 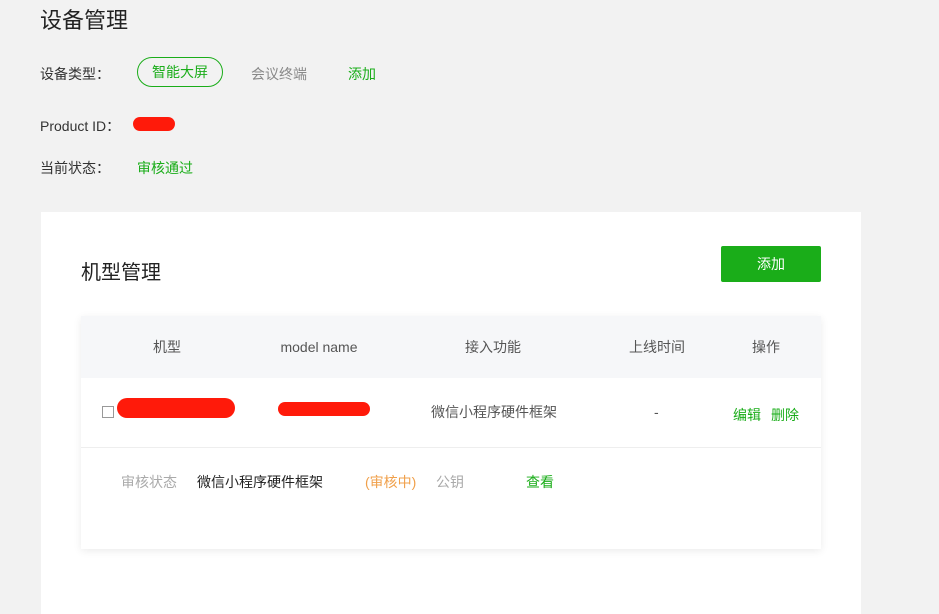 I want to click on row-divider, so click(x=451, y=447).